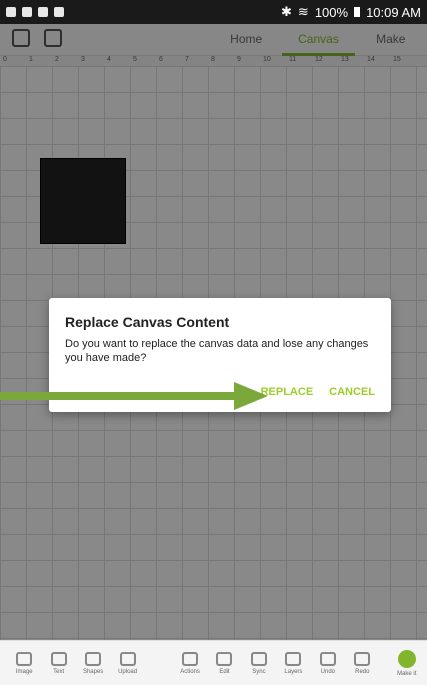 The image size is (427, 685). What do you see at coordinates (213, 12) in the screenshot?
I see `status-bar: ✱ ≋ 100% 10:09 AM` at bounding box center [213, 12].